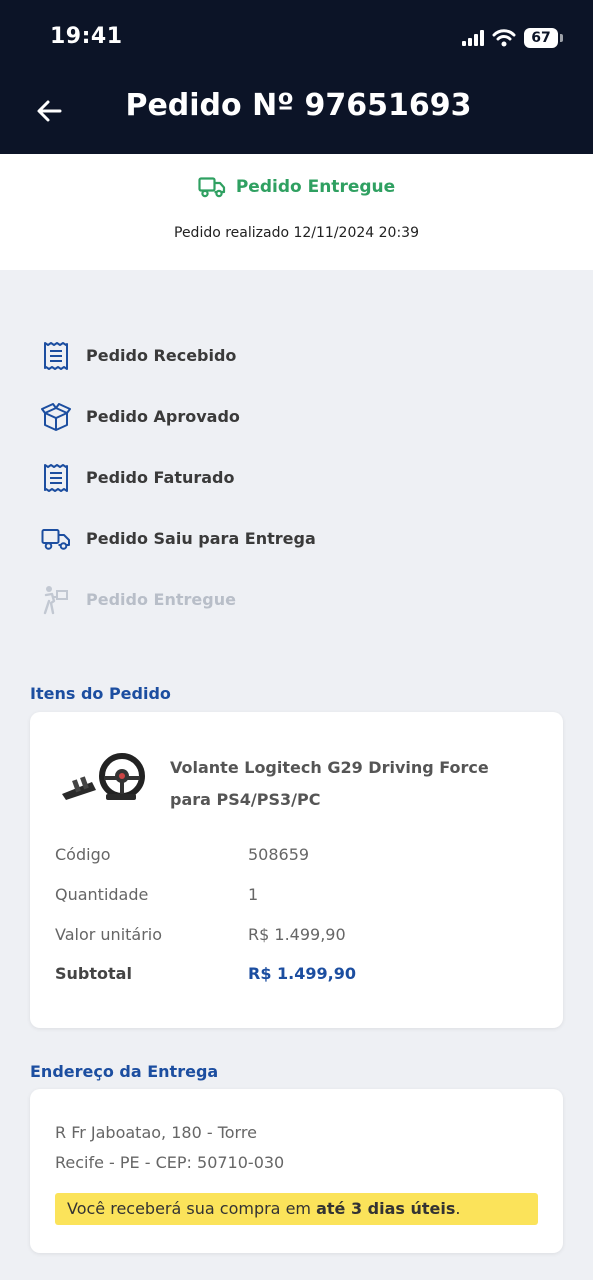  I want to click on timeline-step-label: Pedido Entregue, so click(161, 599).